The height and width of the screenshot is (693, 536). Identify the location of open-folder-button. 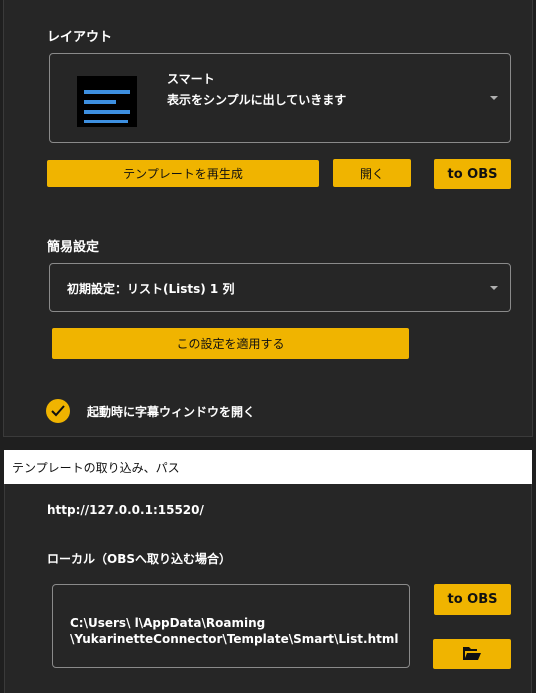
(472, 654).